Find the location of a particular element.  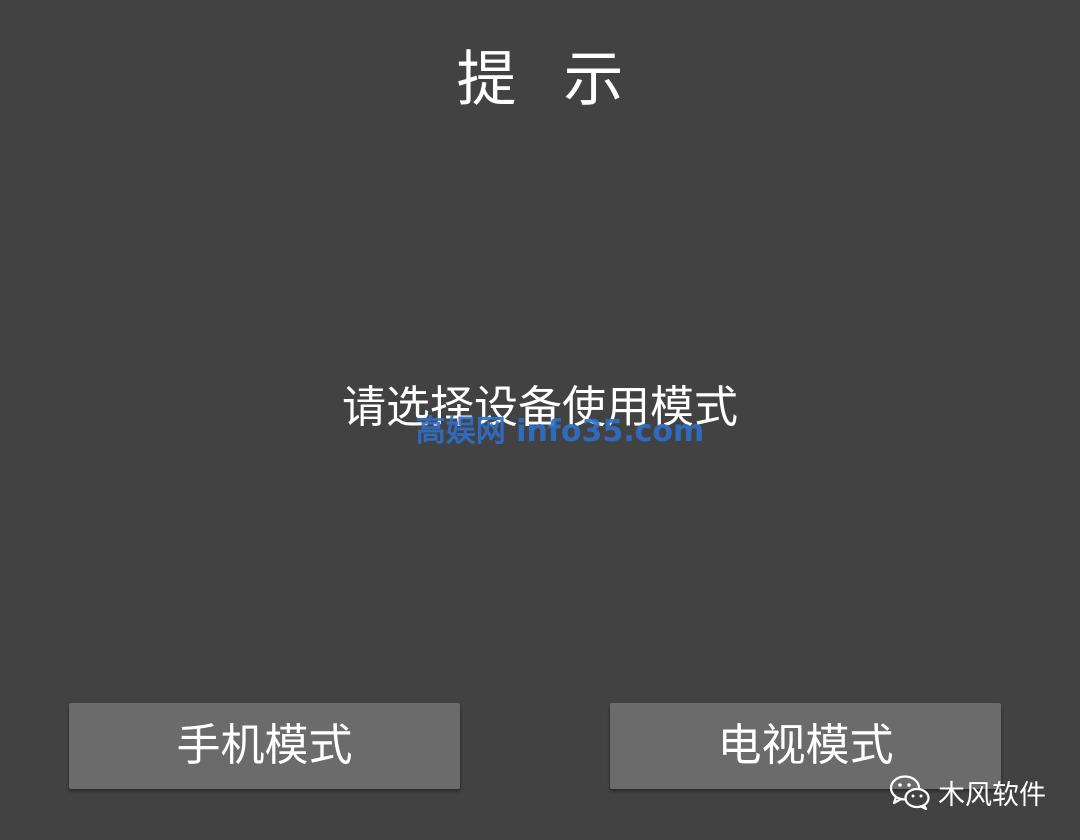

brand-label: 木风软件 is located at coordinates (992, 795).